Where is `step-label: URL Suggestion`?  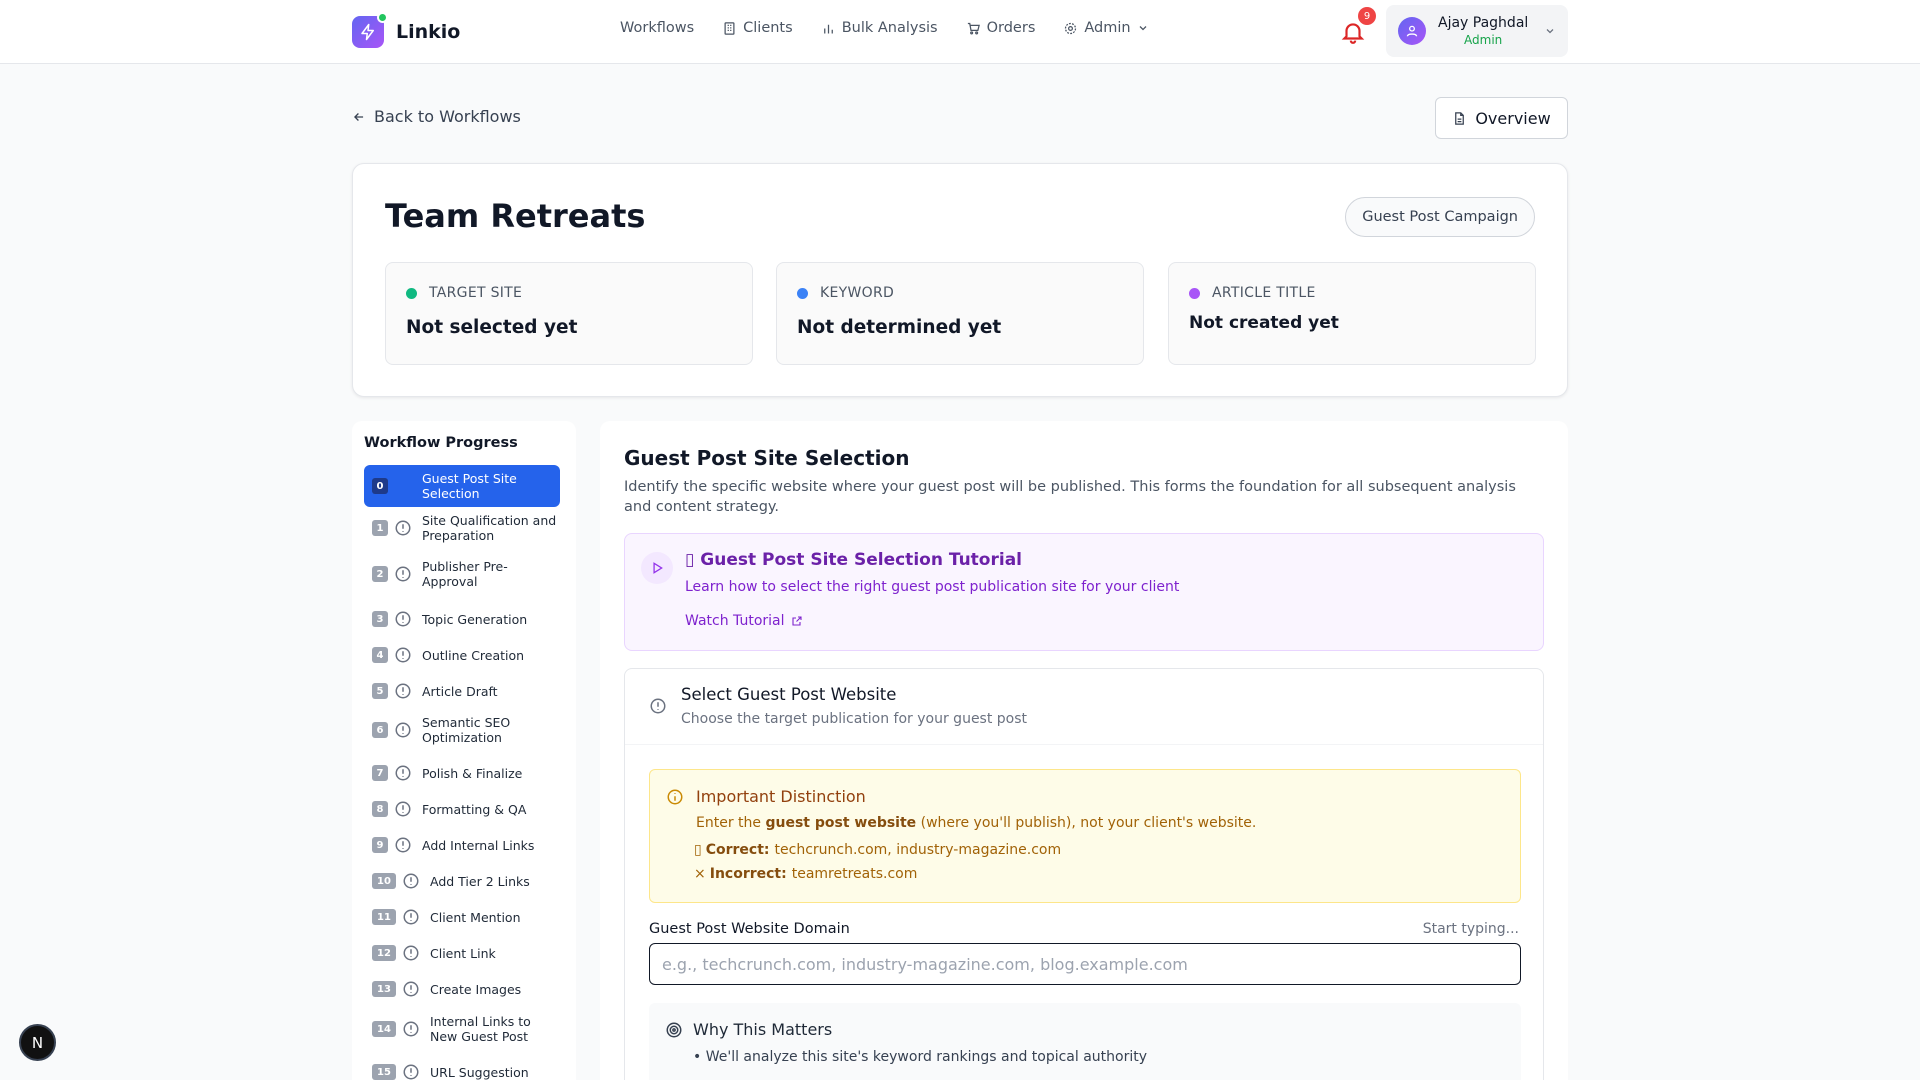
step-label: URL Suggestion is located at coordinates (479, 1072).